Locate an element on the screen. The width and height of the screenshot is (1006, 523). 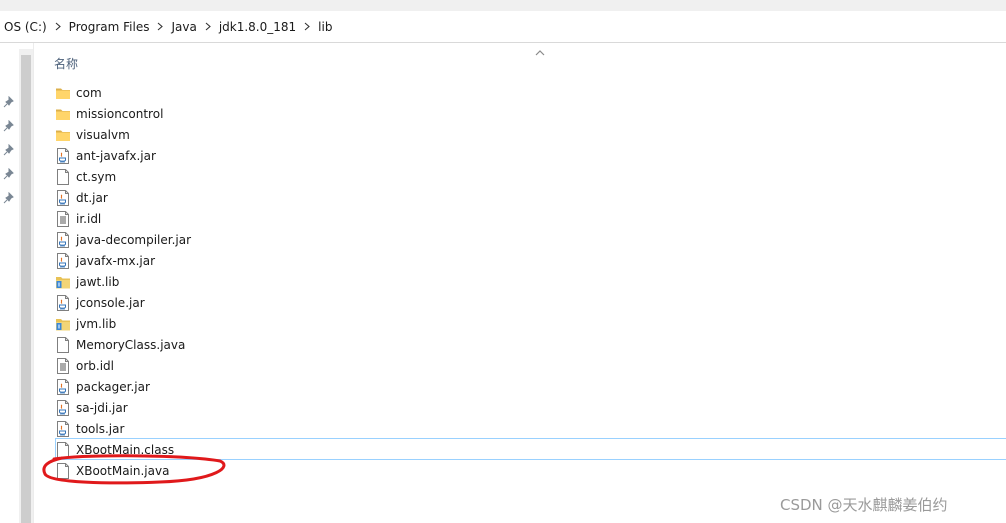
sort-ascending-icon is located at coordinates (540, 51).